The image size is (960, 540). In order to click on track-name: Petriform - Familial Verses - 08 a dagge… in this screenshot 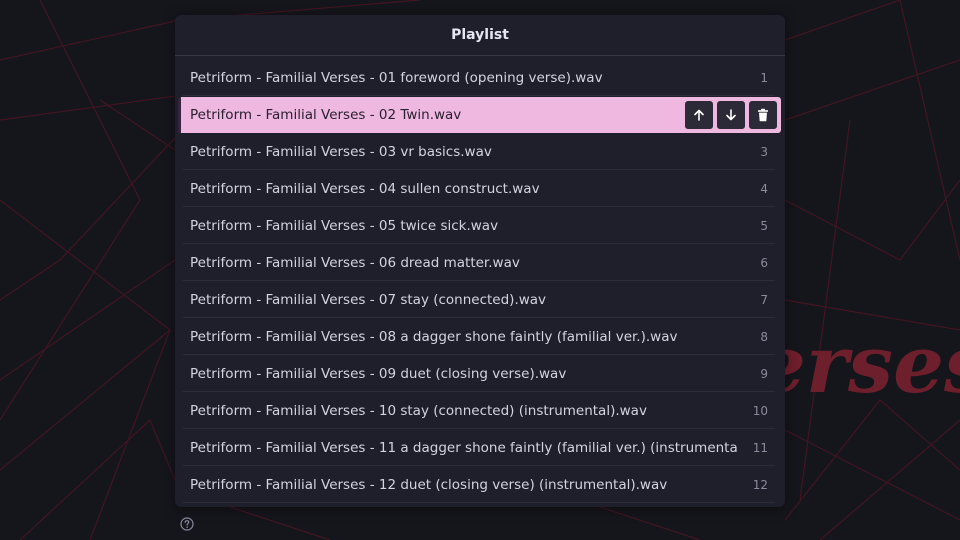, I will do `click(434, 336)`.